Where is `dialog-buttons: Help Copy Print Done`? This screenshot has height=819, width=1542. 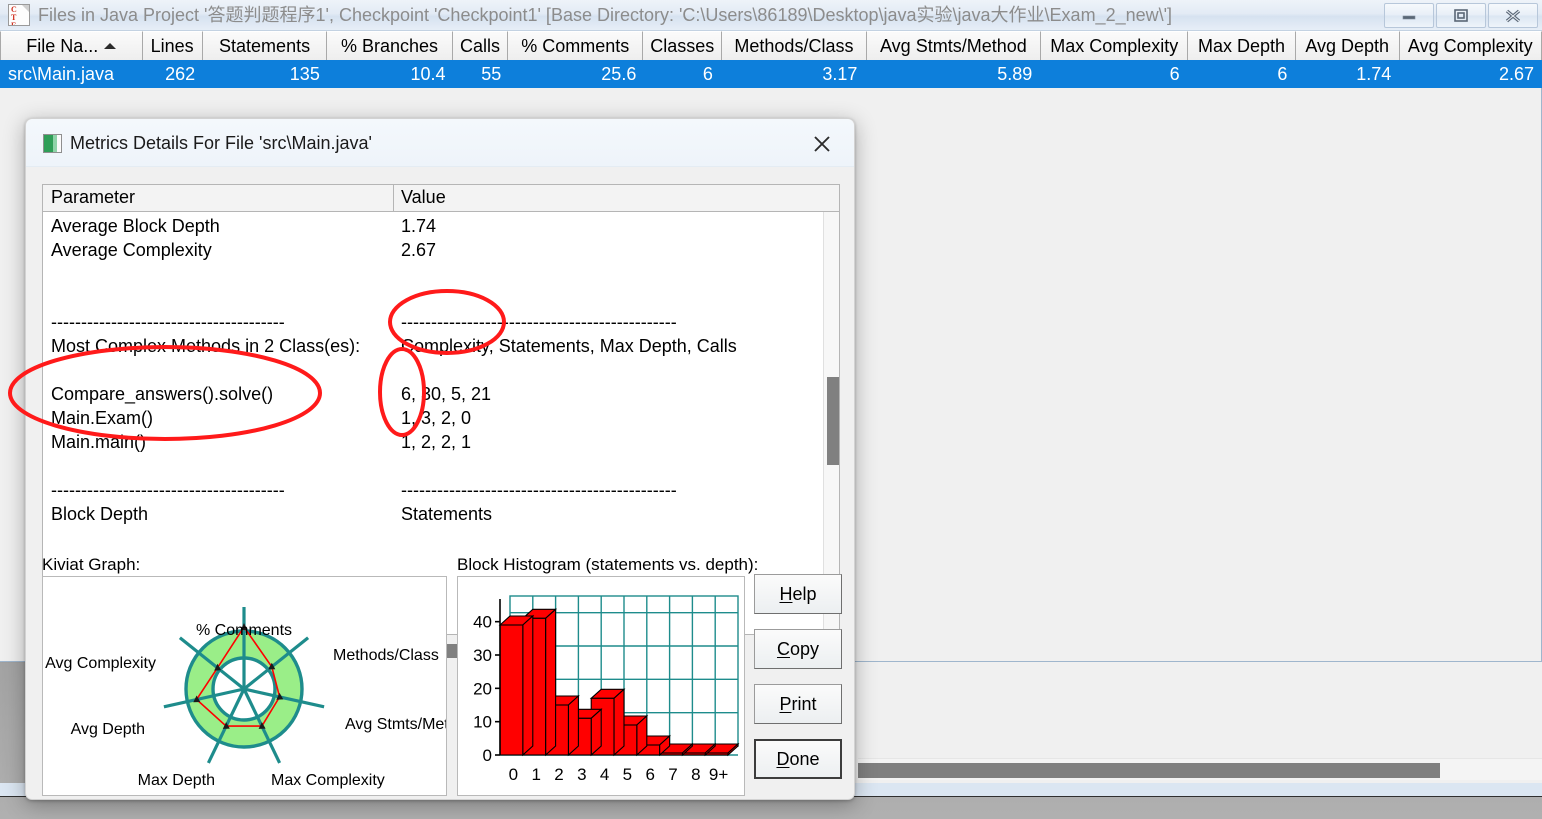 dialog-buttons: Help Copy Print Done is located at coordinates (798, 686).